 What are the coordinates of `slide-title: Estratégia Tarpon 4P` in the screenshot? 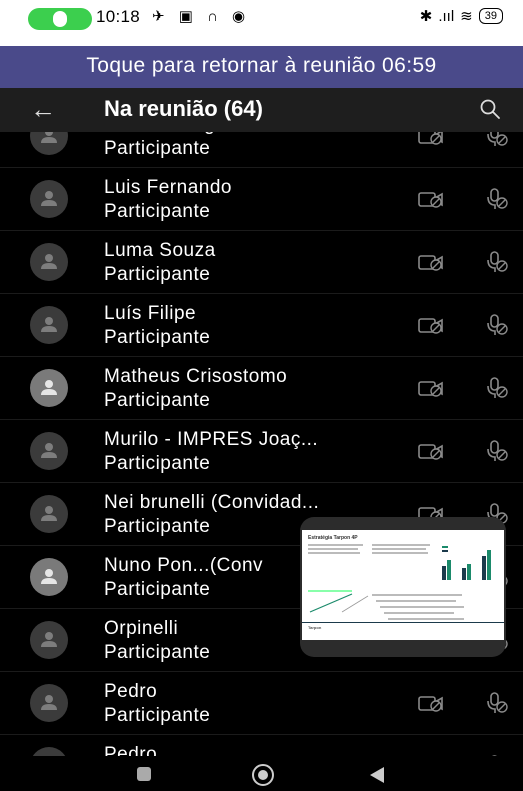 It's located at (333, 538).